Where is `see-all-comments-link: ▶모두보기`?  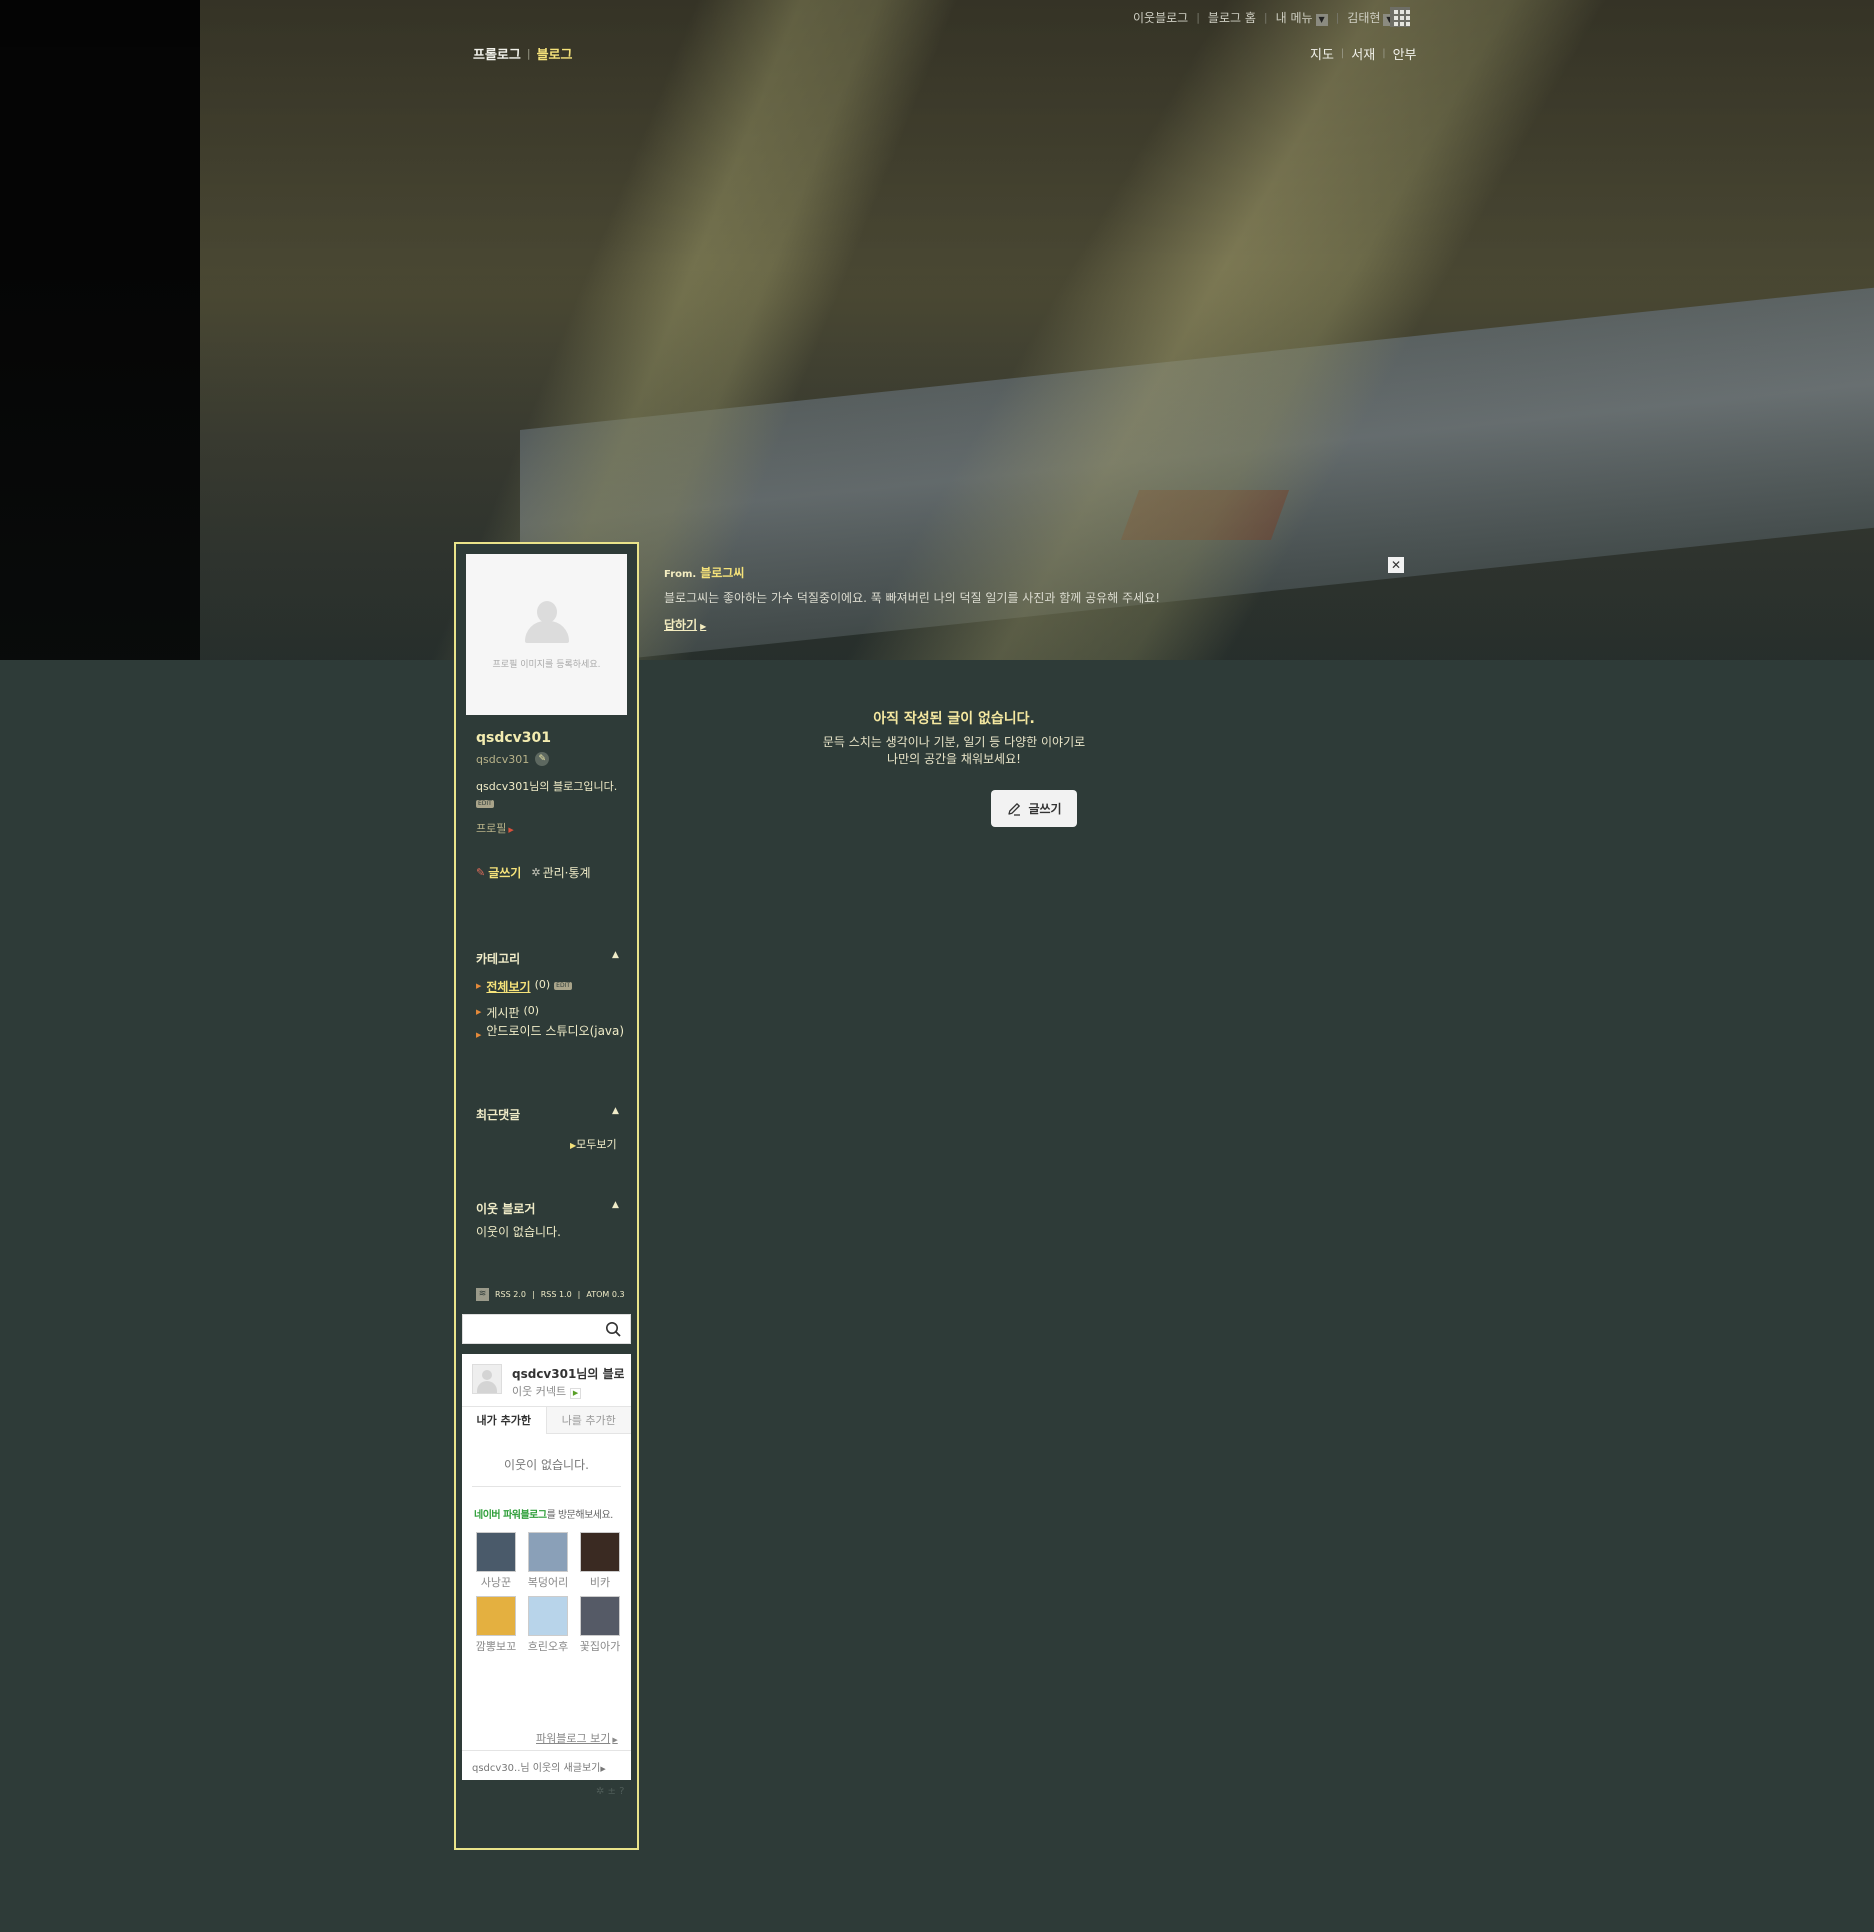
see-all-comments-link: ▶모두보기 is located at coordinates (593, 1144).